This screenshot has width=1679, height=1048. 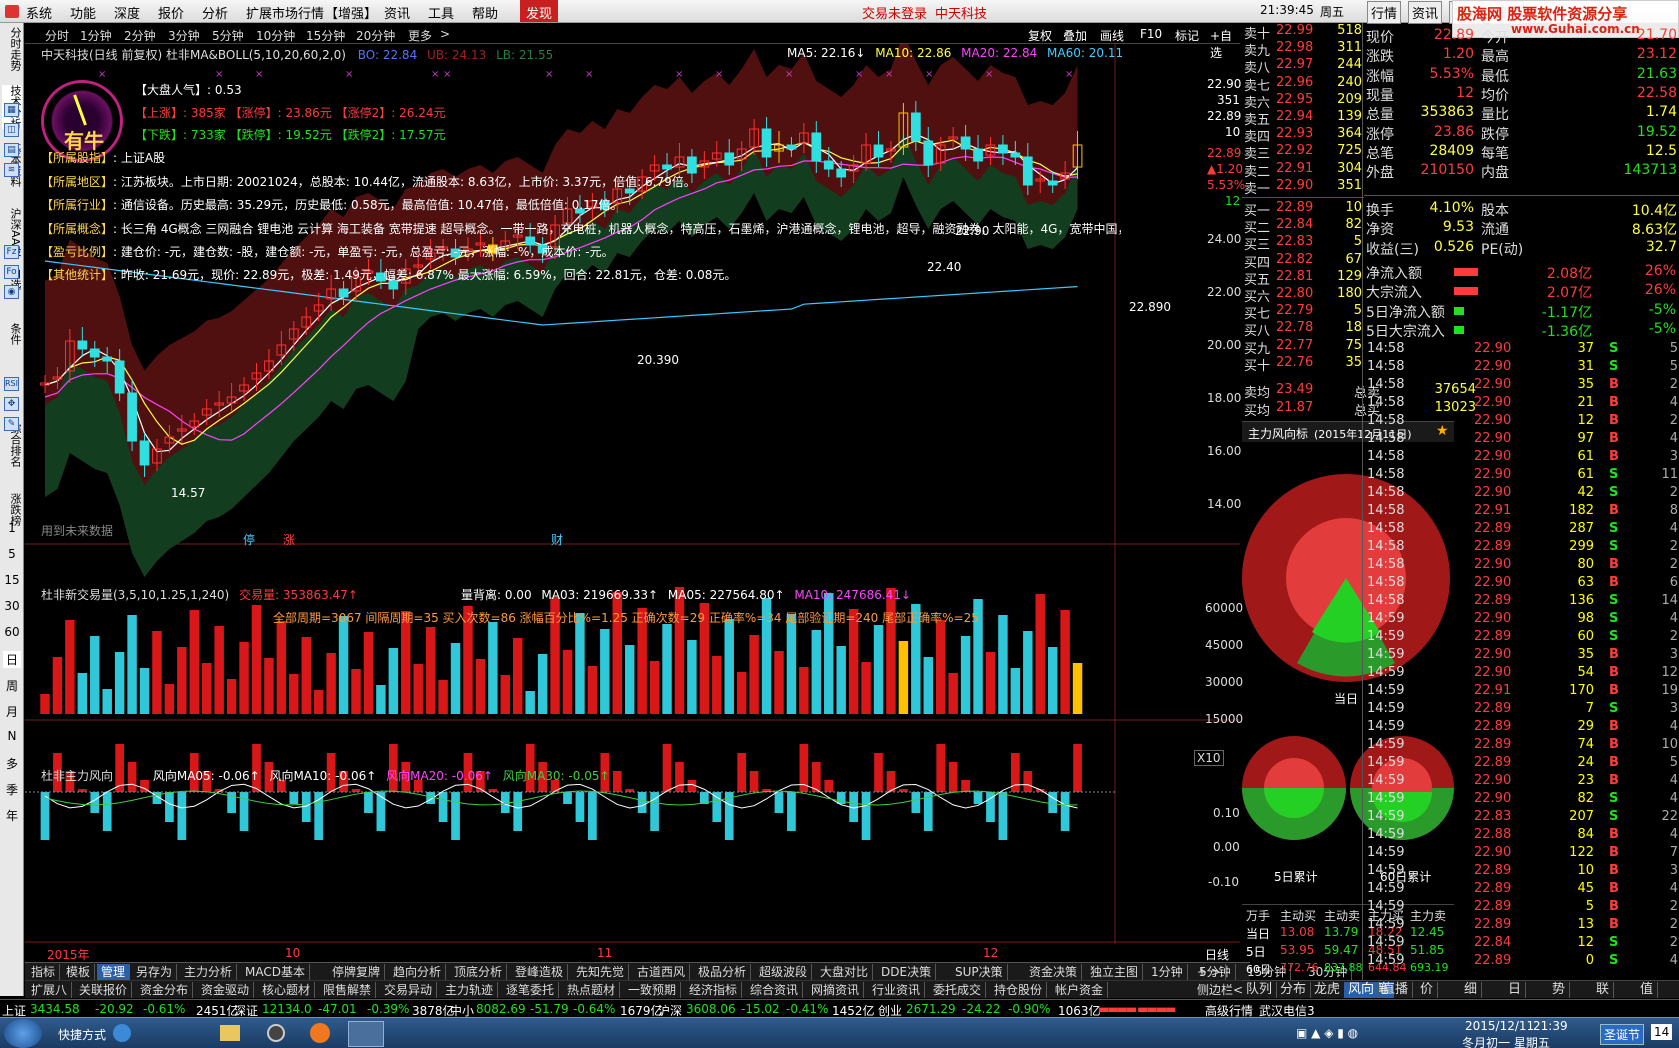 What do you see at coordinates (1260, 990) in the screenshot?
I see `wind-tab-0: 队列` at bounding box center [1260, 990].